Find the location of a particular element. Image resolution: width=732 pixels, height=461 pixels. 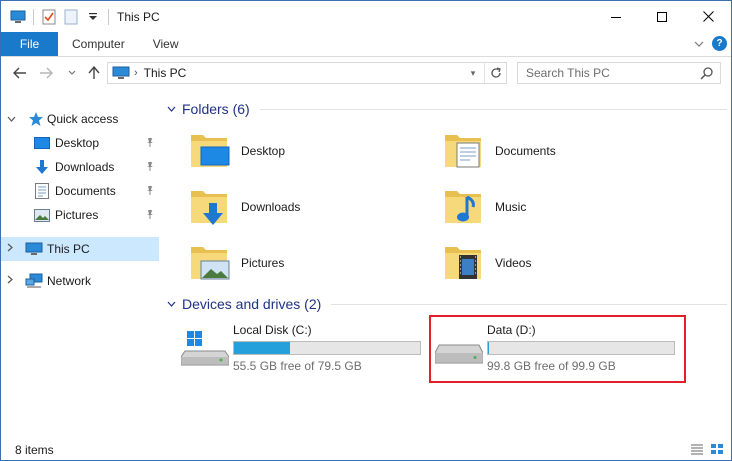

drive-d: Data (D:) 99.8 GB free of 99.9 GB is located at coordinates (557, 349).